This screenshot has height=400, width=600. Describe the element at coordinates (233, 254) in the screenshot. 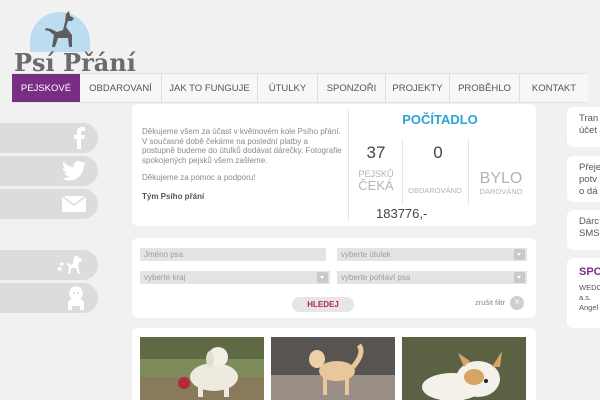

I see `dog-name-input: Jméno psa` at that location.